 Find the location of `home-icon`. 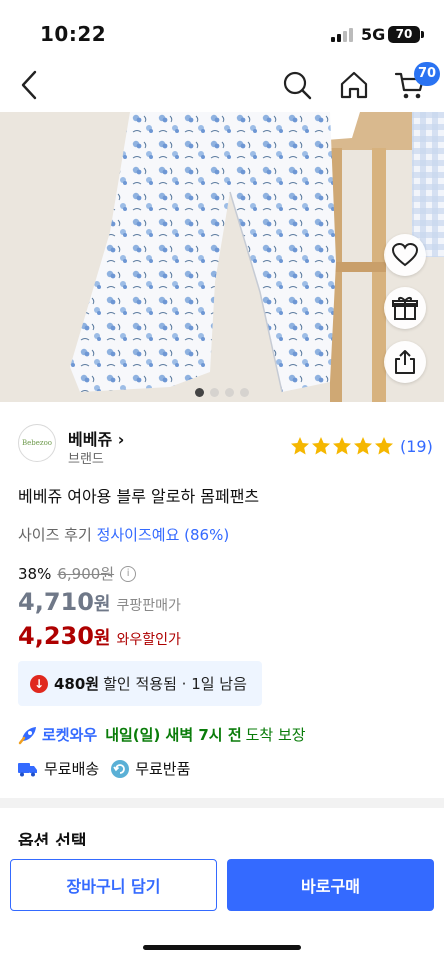

home-icon is located at coordinates (354, 85).